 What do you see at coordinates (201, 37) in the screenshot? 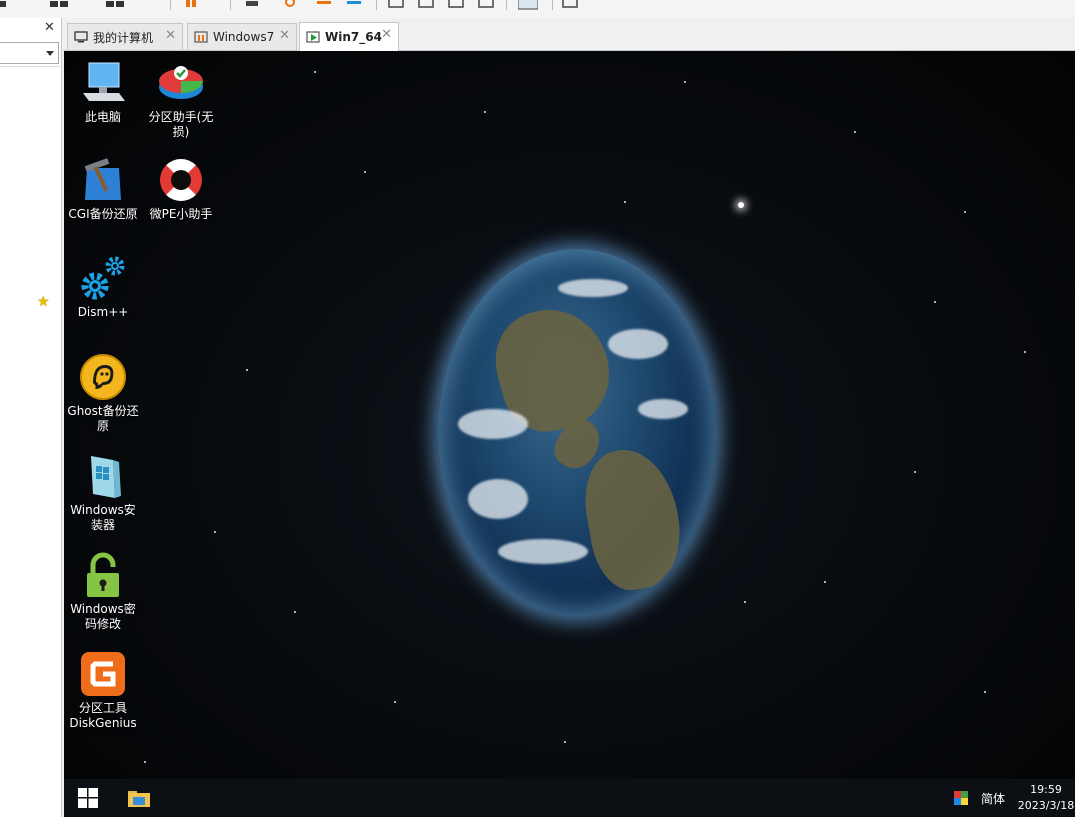
I see `vm-icon` at bounding box center [201, 37].